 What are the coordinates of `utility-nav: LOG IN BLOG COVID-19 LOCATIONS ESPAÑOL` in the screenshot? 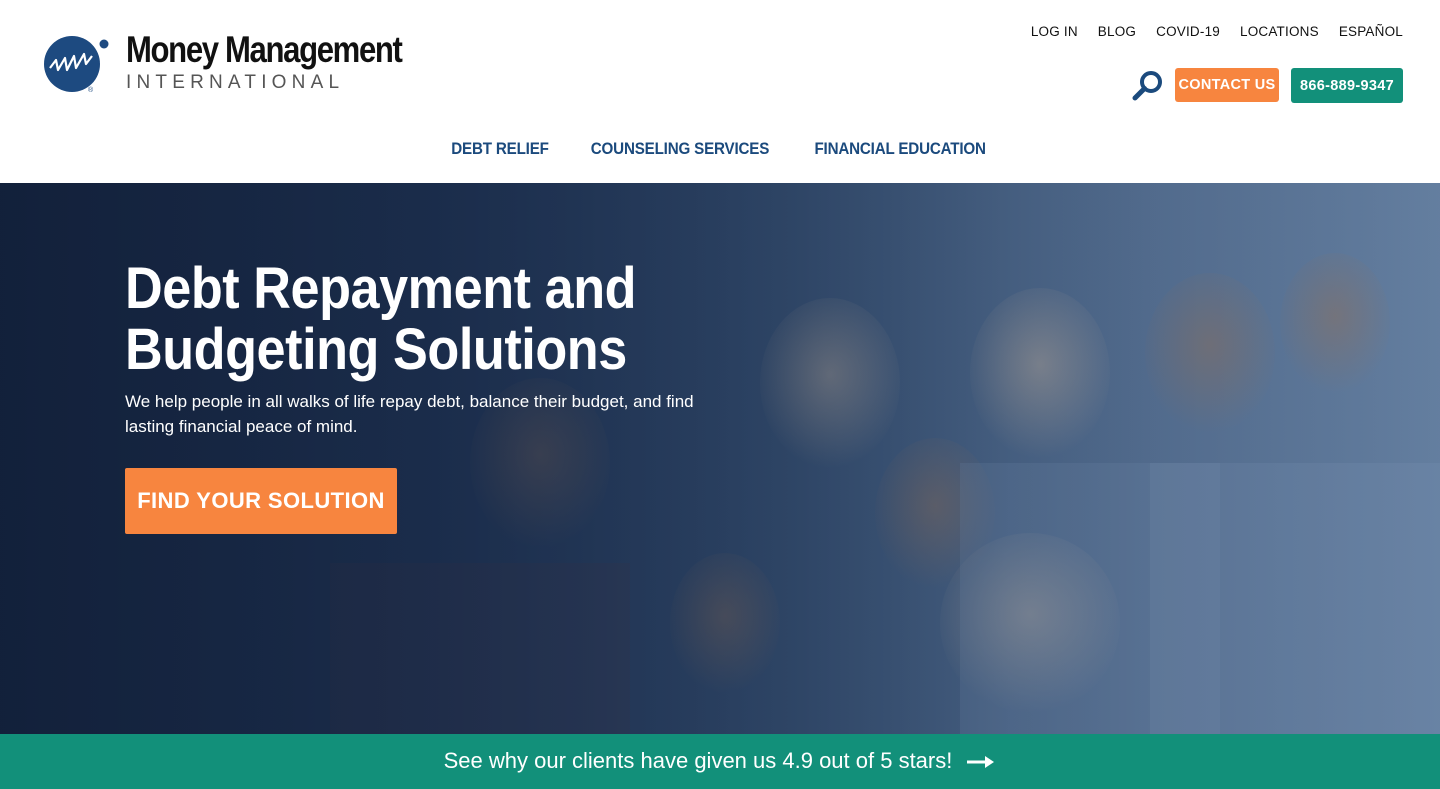 It's located at (1217, 32).